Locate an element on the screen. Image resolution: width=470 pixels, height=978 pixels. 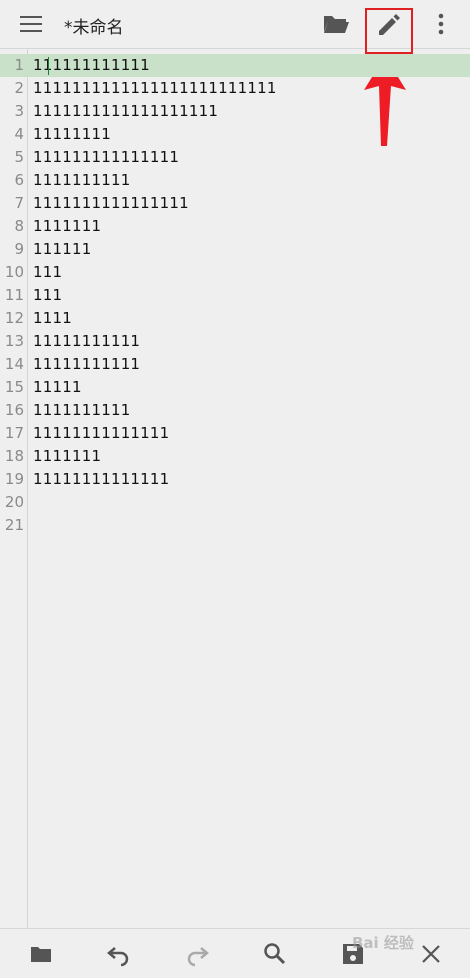
search-icon is located at coordinates (275, 954).